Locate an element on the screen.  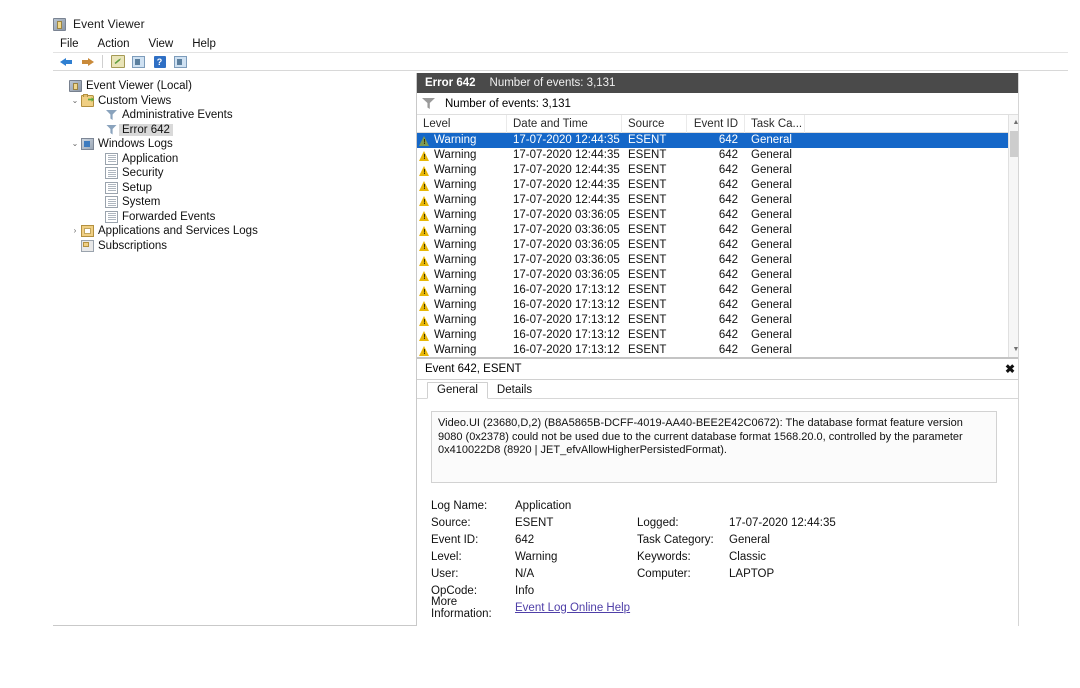
expander-icon: › is located at coordinates (75, 231).